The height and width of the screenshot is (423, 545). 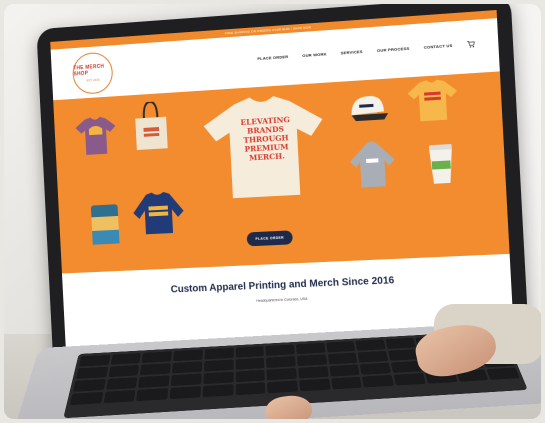 I want to click on hero-headline: ELEVATING BRANDS THROUGH PREMIUM MERCH., so click(x=266, y=138).